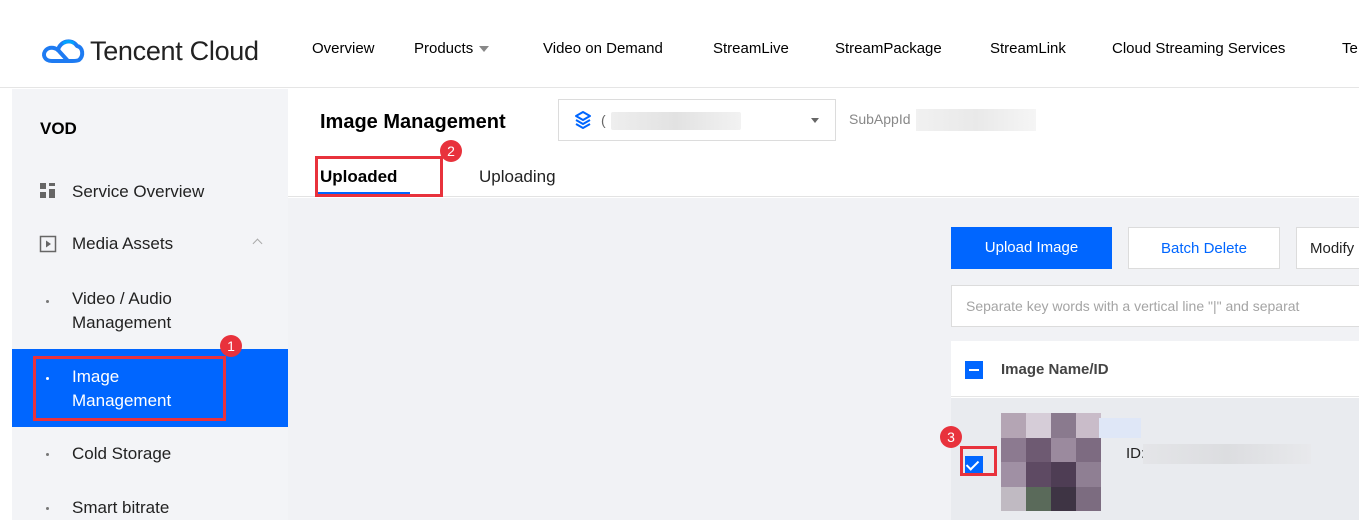 Image resolution: width=1359 pixels, height=523 pixels. I want to click on tab-uploading: Uploading, so click(517, 177).